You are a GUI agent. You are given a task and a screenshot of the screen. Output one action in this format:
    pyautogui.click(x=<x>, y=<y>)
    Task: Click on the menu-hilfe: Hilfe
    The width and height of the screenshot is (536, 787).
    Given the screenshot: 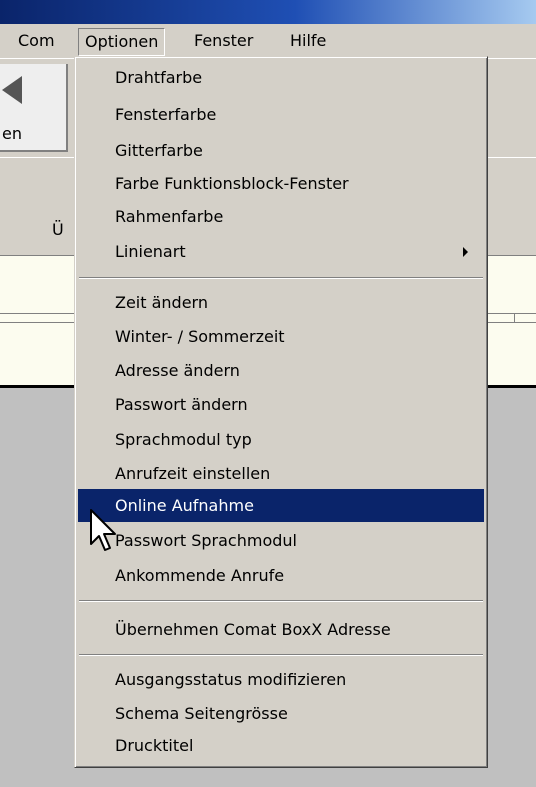 What is the action you would take?
    pyautogui.click(x=308, y=41)
    